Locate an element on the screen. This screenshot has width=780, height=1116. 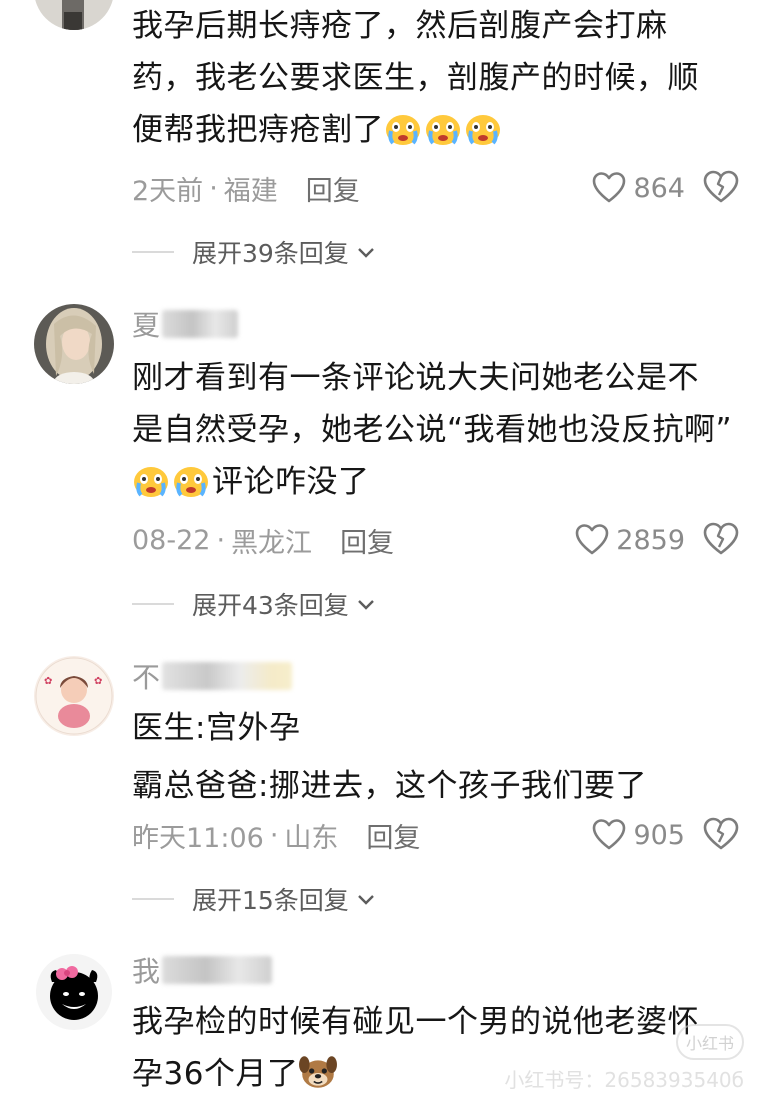
like-button: 905 is located at coordinates (638, 835).